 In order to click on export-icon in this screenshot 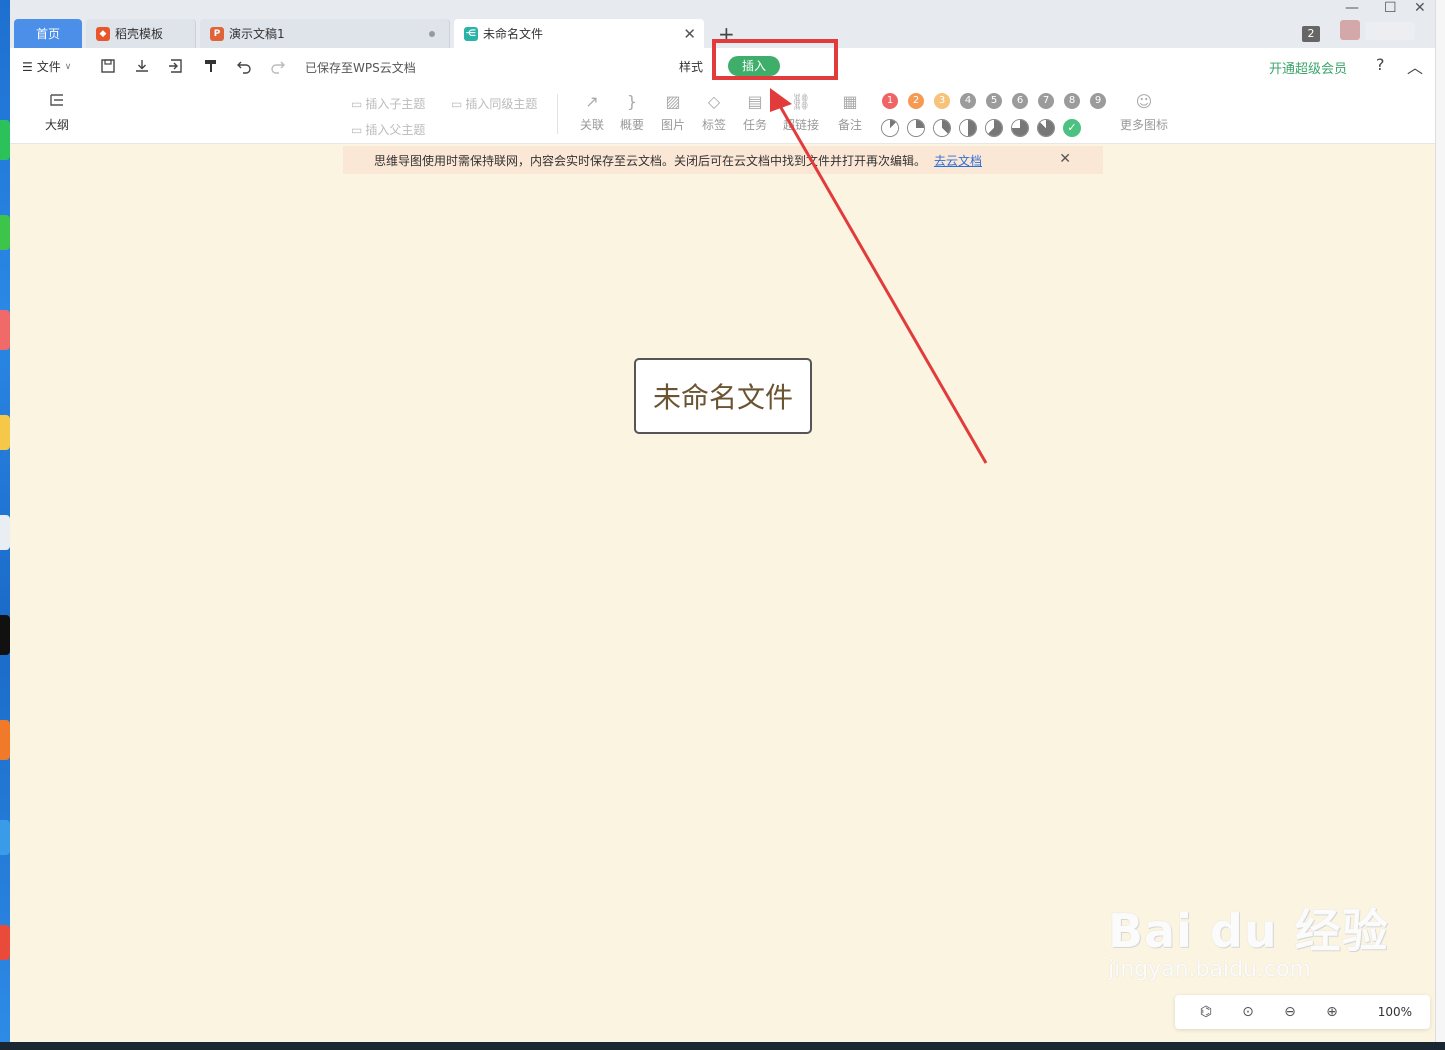, I will do `click(176, 66)`.